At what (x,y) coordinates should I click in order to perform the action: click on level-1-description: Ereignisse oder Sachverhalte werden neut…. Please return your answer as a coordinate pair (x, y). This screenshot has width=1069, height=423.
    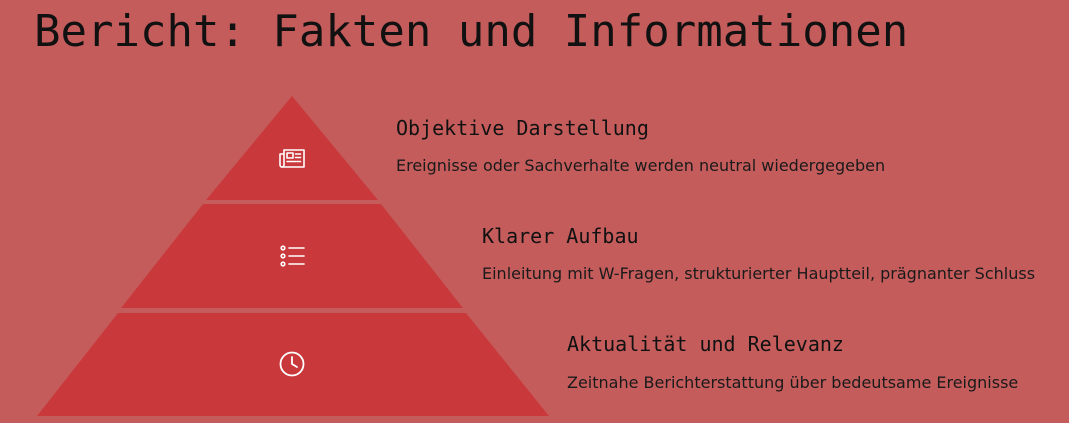
    Looking at the image, I should click on (641, 165).